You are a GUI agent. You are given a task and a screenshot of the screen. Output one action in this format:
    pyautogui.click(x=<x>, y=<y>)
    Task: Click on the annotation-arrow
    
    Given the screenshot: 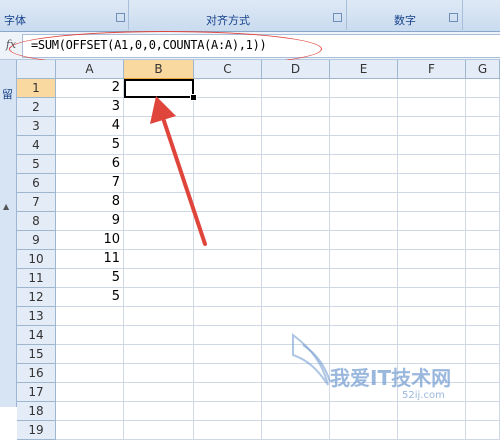 What is the action you would take?
    pyautogui.click(x=178, y=171)
    